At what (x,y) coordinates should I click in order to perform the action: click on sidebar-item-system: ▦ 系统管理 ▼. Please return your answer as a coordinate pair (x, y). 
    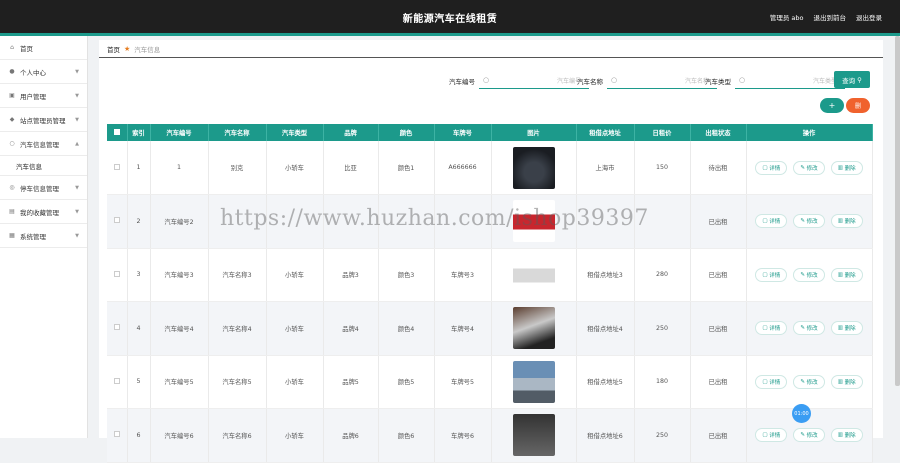
    Looking at the image, I should click on (43, 236).